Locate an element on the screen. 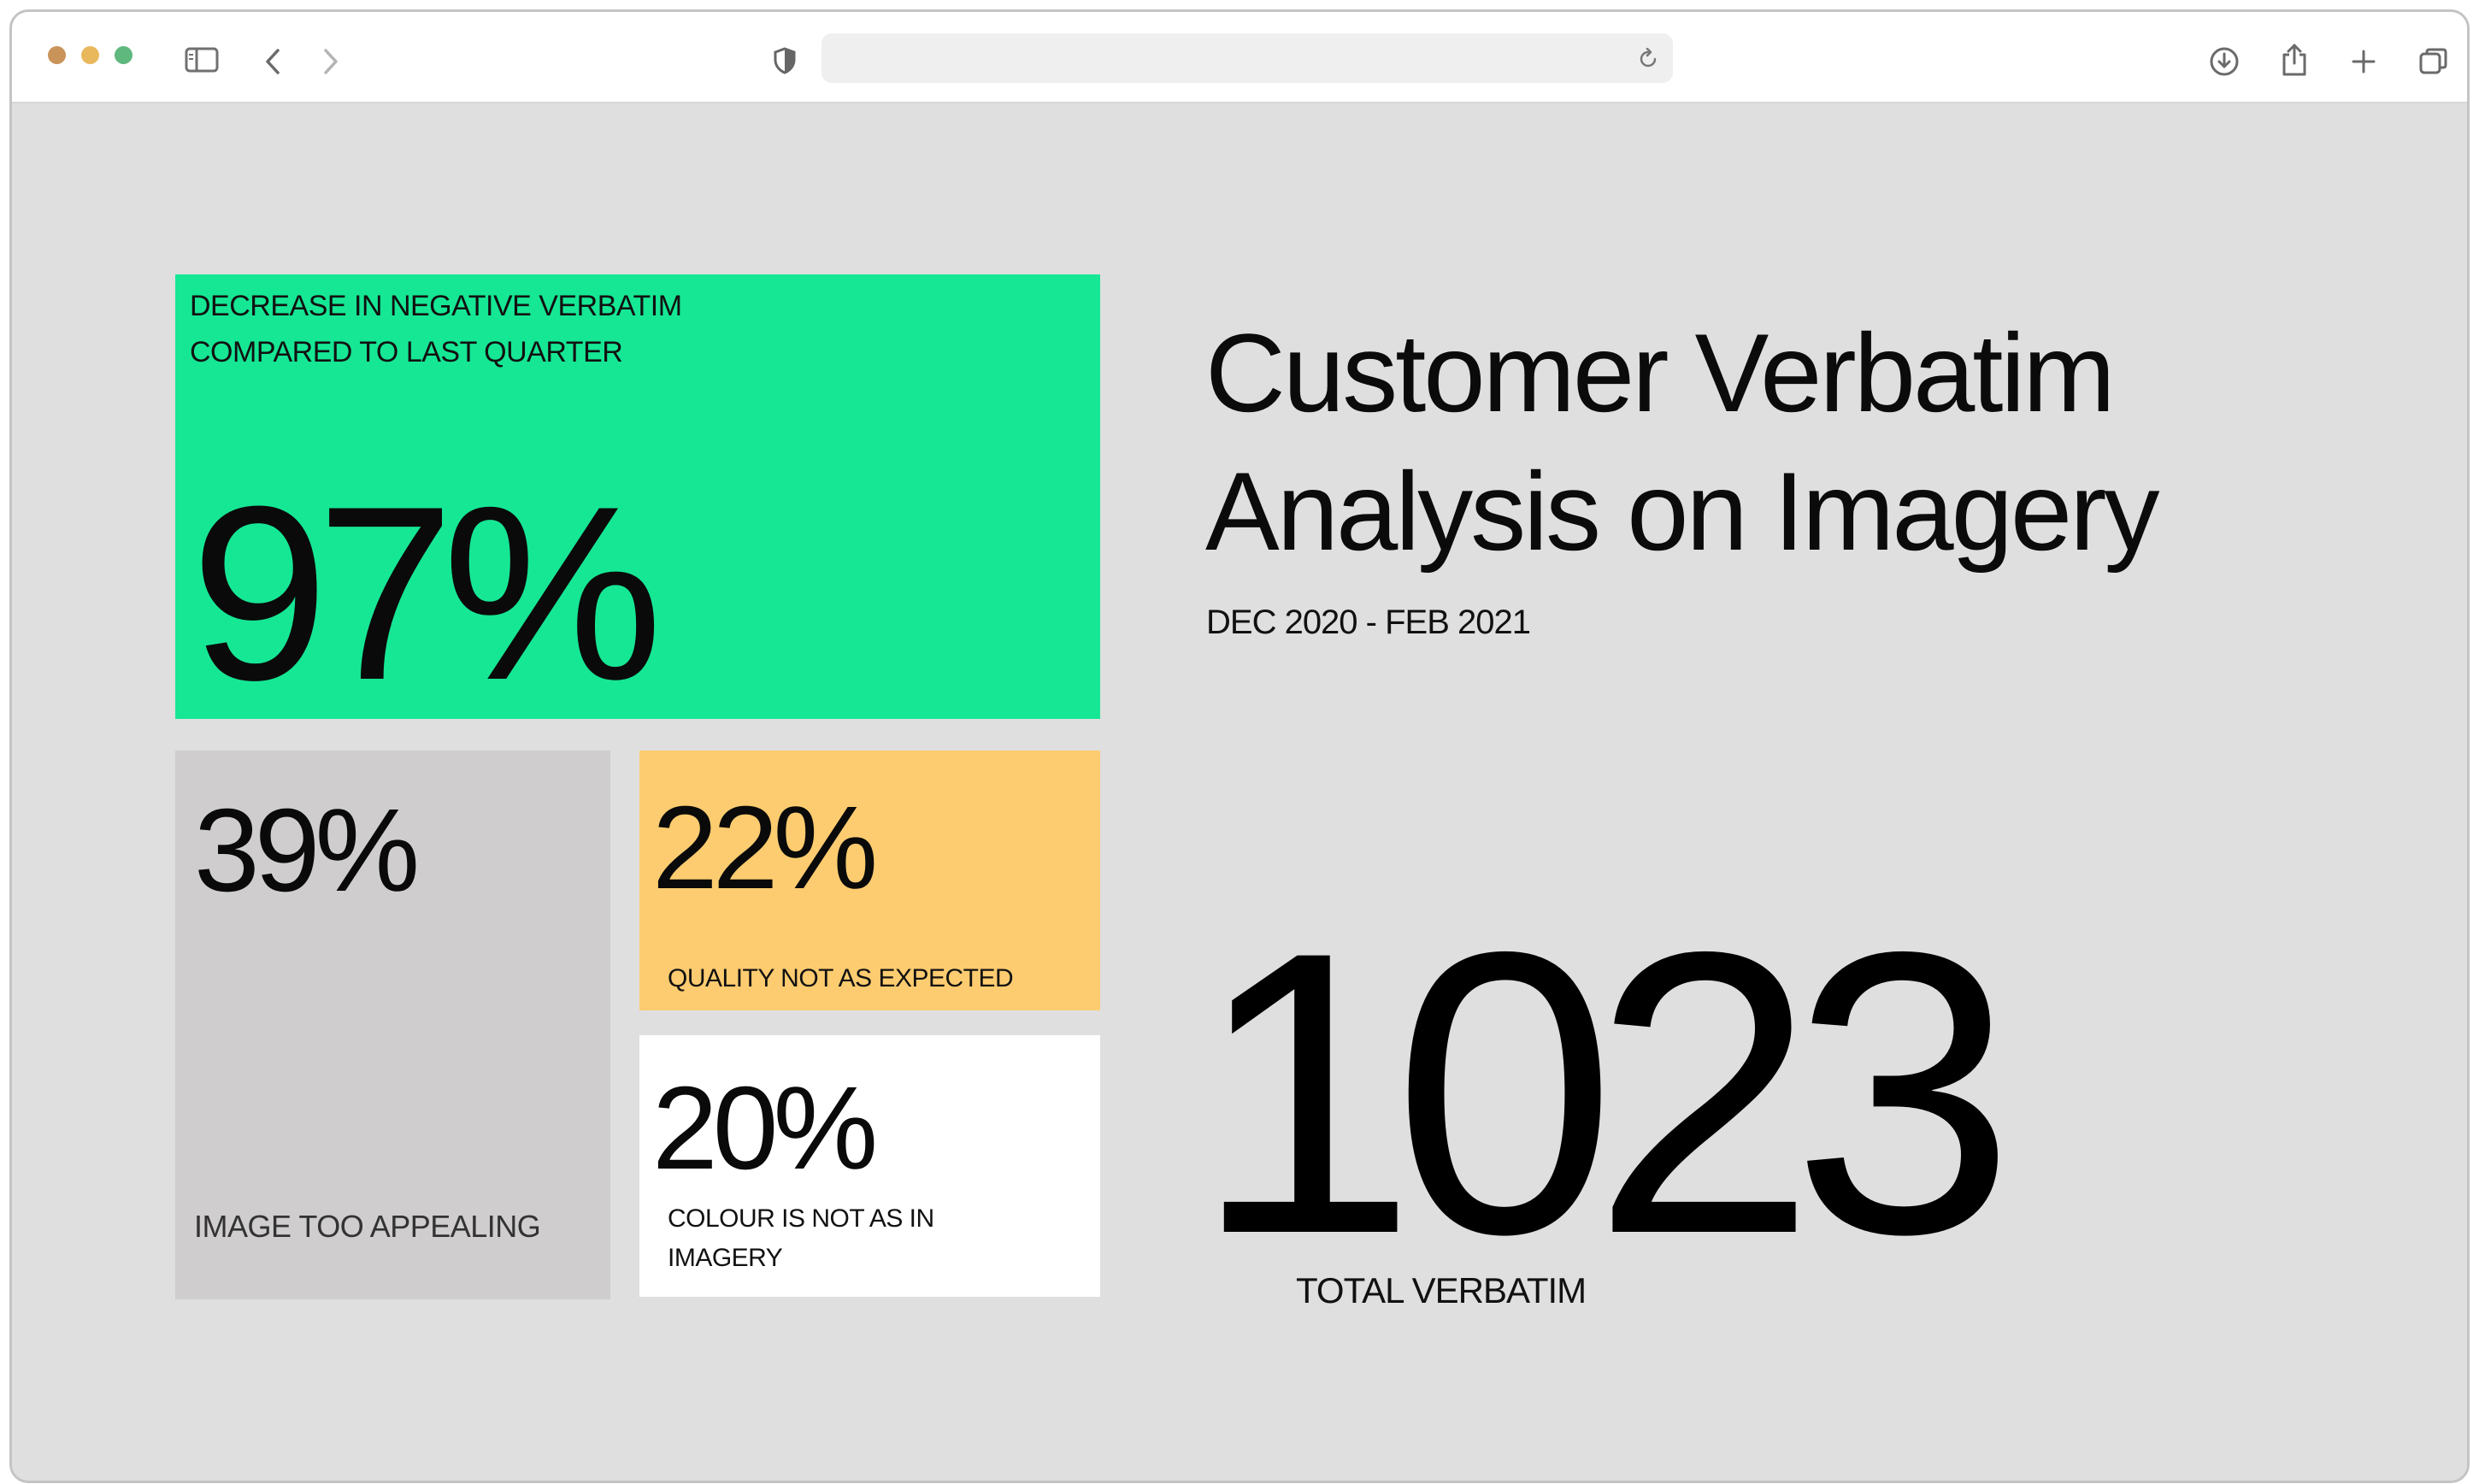 The width and height of the screenshot is (2479, 1484). colour-label-line1: COLOUR IS NOT AS IN is located at coordinates (801, 1218).